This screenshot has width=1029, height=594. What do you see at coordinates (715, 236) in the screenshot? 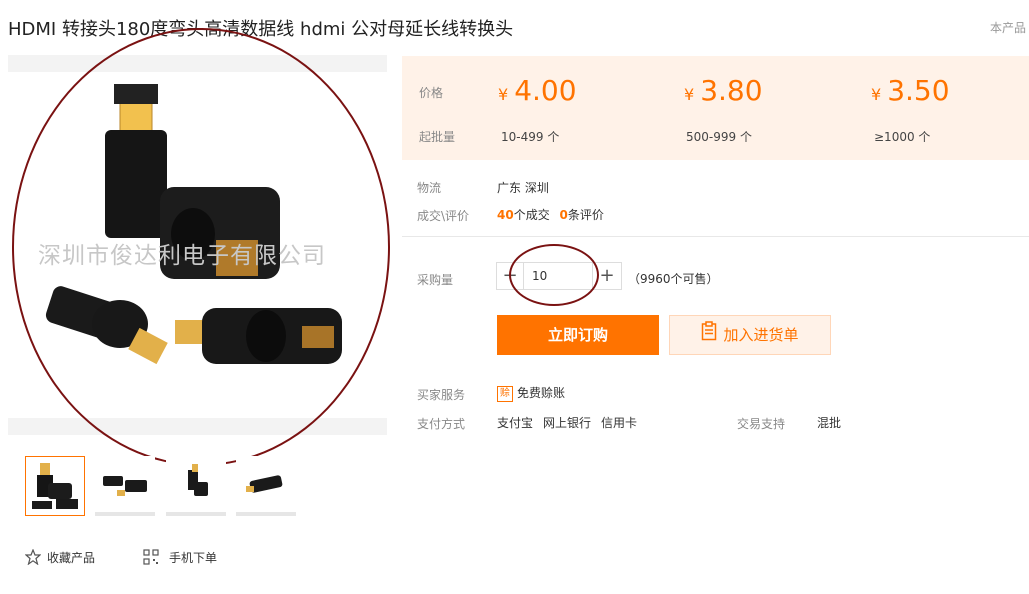
I see `section-divider` at bounding box center [715, 236].